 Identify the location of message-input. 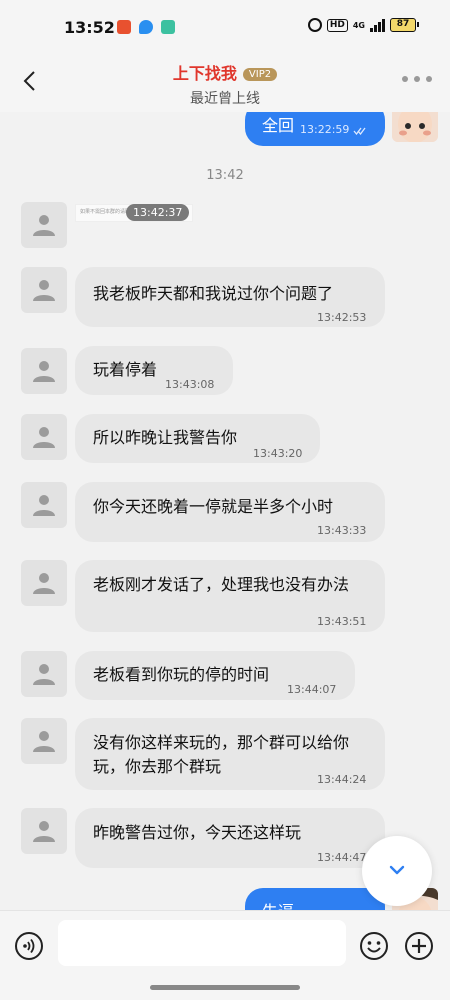
(202, 943).